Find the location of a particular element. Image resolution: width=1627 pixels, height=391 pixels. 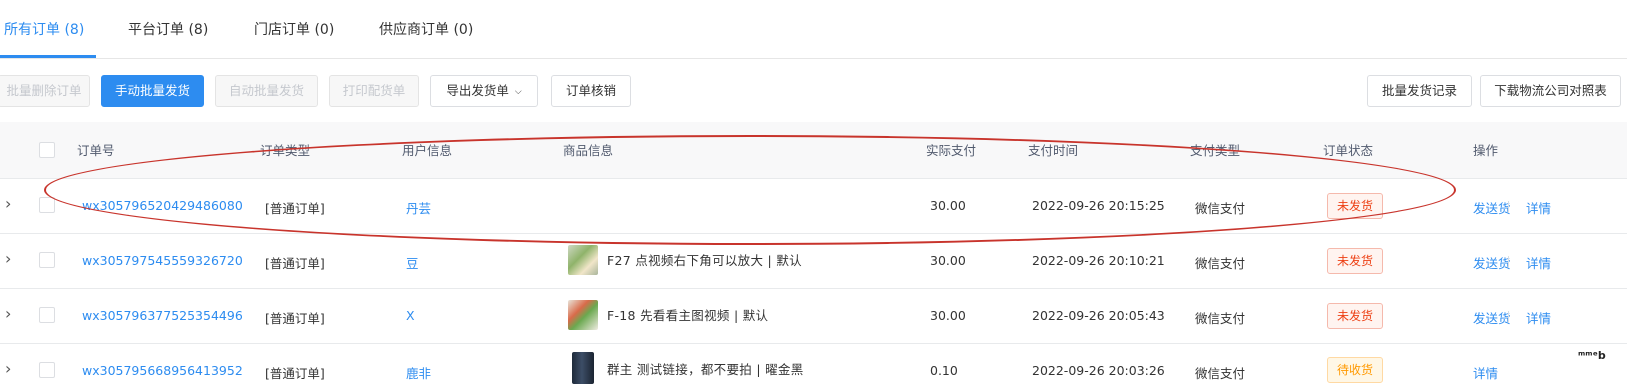

header-pay-time: 支付时间 is located at coordinates (1053, 150).